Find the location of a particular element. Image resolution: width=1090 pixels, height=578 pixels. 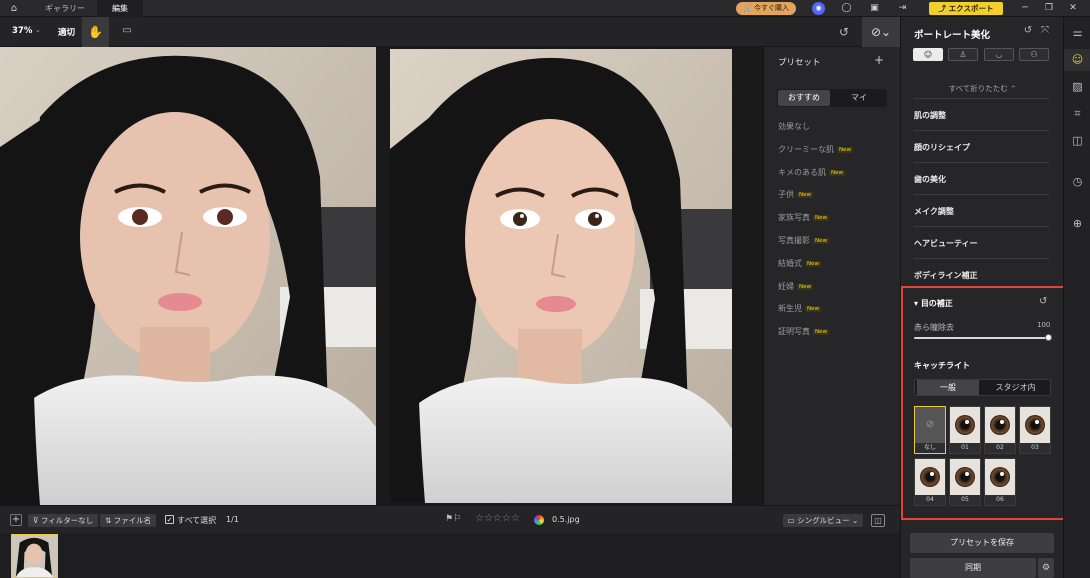

save-preset-button: プリセットを保存 is located at coordinates (982, 543).